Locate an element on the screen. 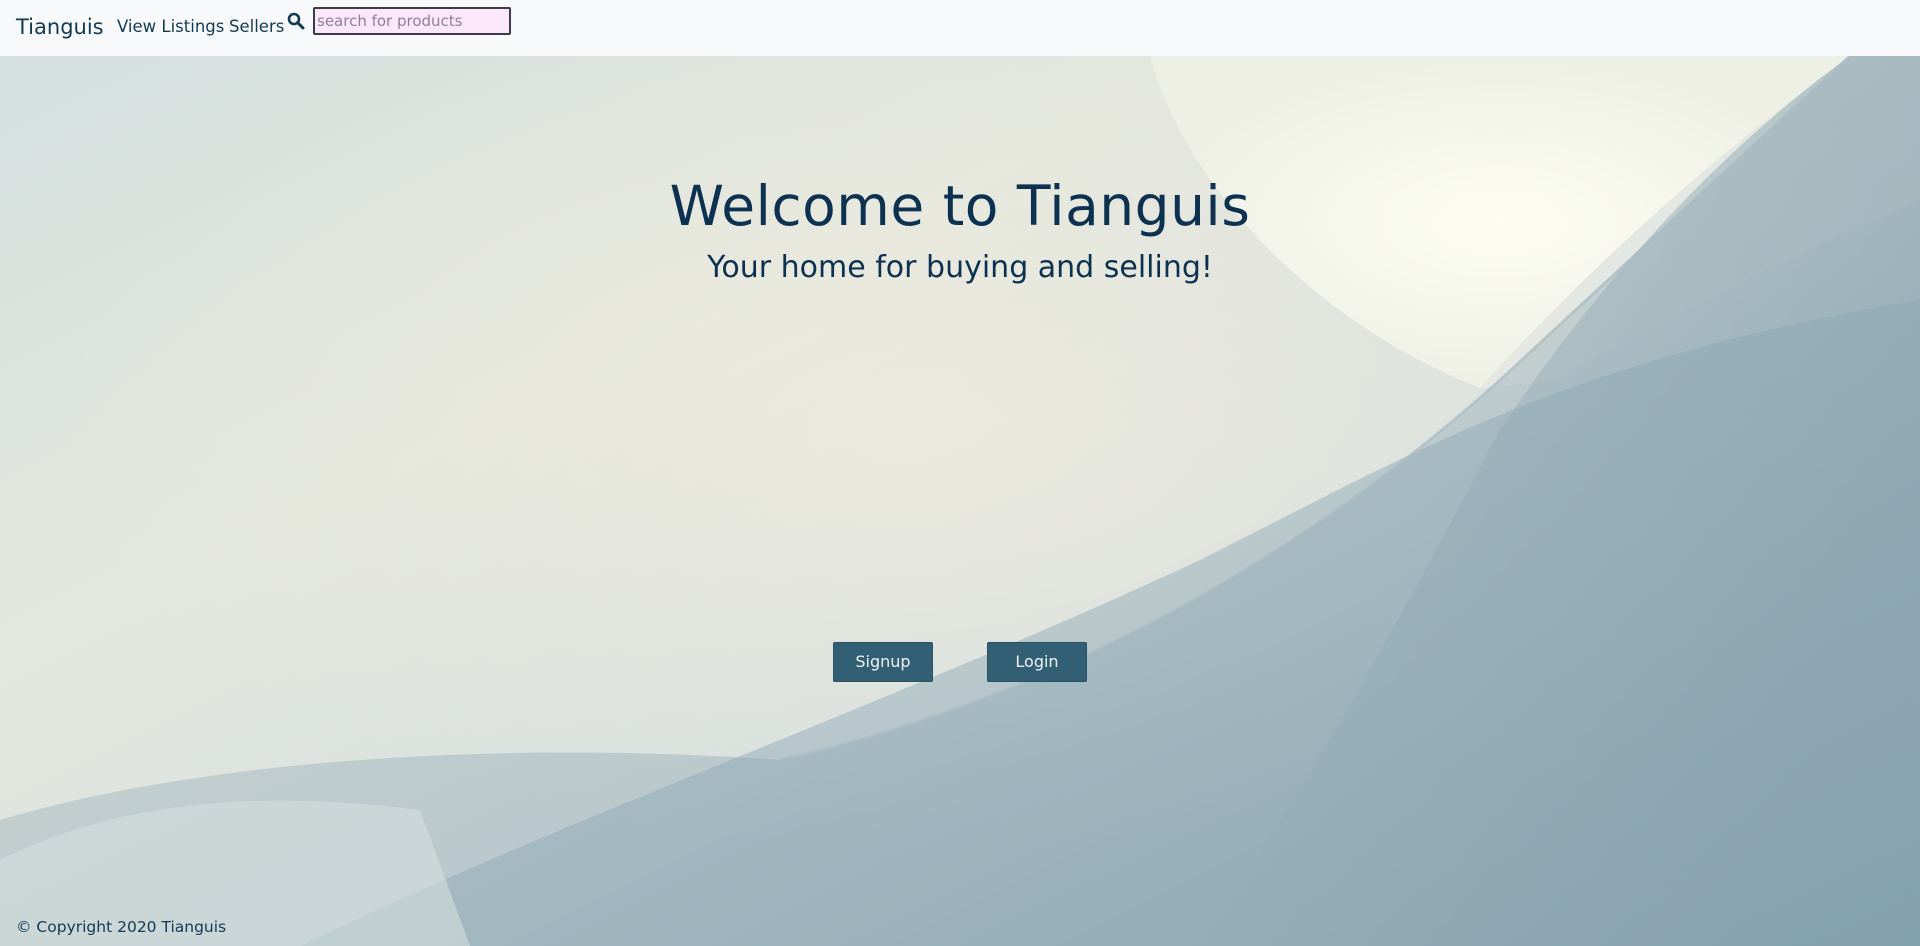 The width and height of the screenshot is (1920, 946). footer-copyright: © Copyright 2020 Tianguis is located at coordinates (121, 927).